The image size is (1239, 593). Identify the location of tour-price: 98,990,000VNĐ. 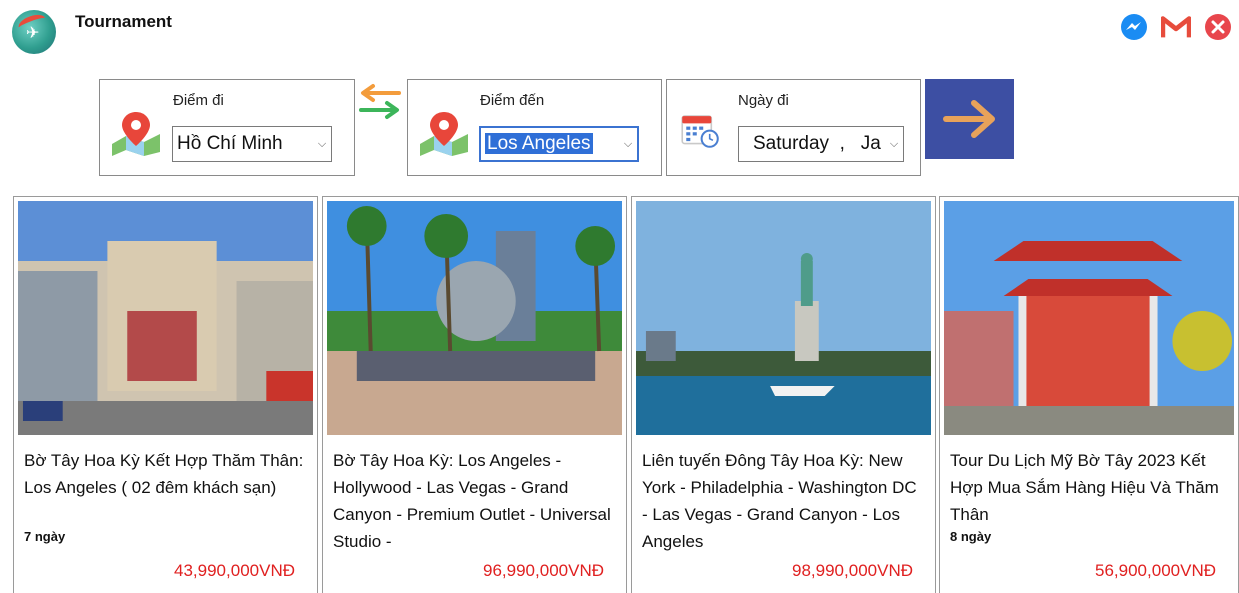
(852, 570).